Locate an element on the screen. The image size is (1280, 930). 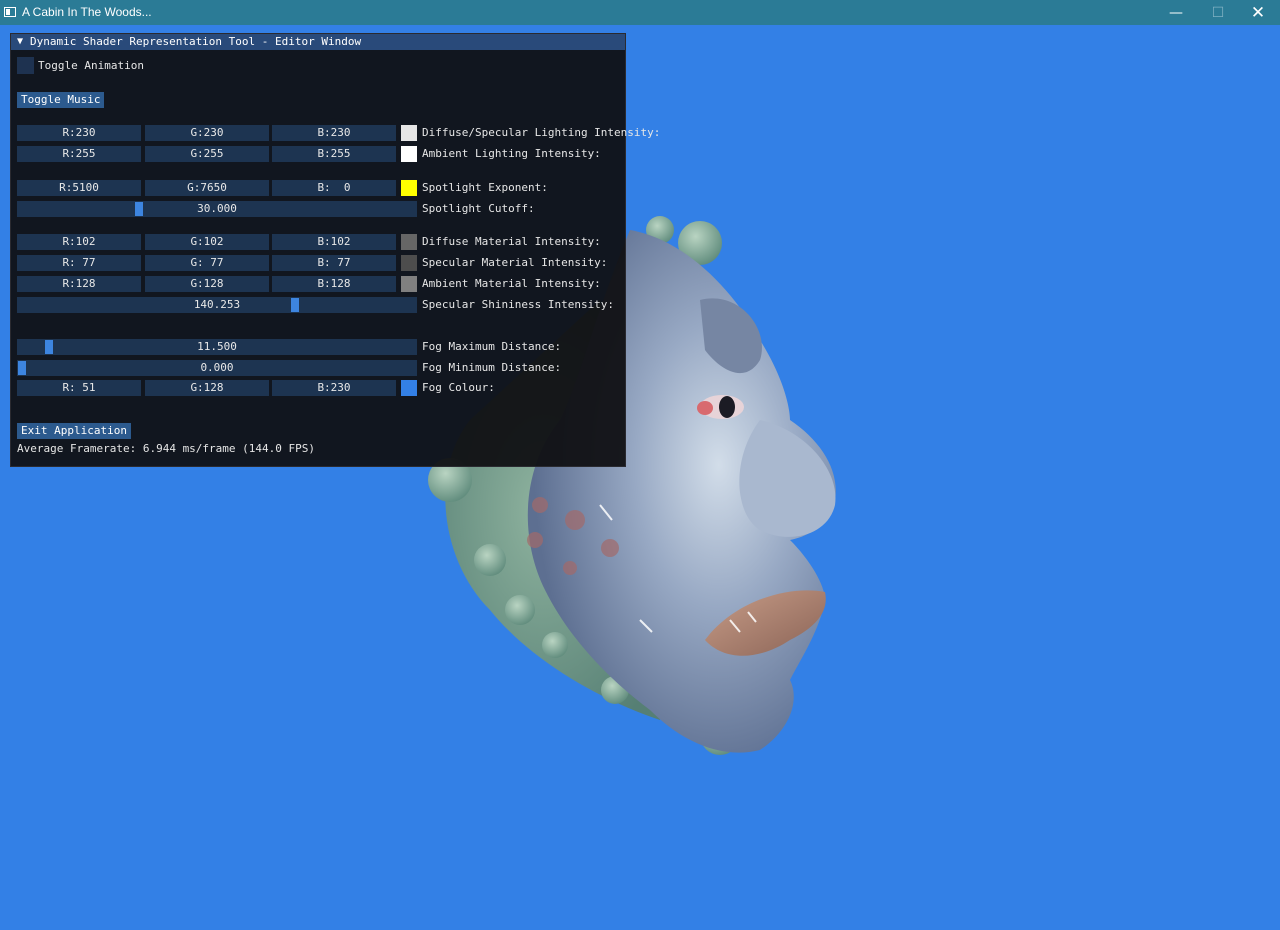
specular-material-r-field: R: 77 is located at coordinates (79, 263).